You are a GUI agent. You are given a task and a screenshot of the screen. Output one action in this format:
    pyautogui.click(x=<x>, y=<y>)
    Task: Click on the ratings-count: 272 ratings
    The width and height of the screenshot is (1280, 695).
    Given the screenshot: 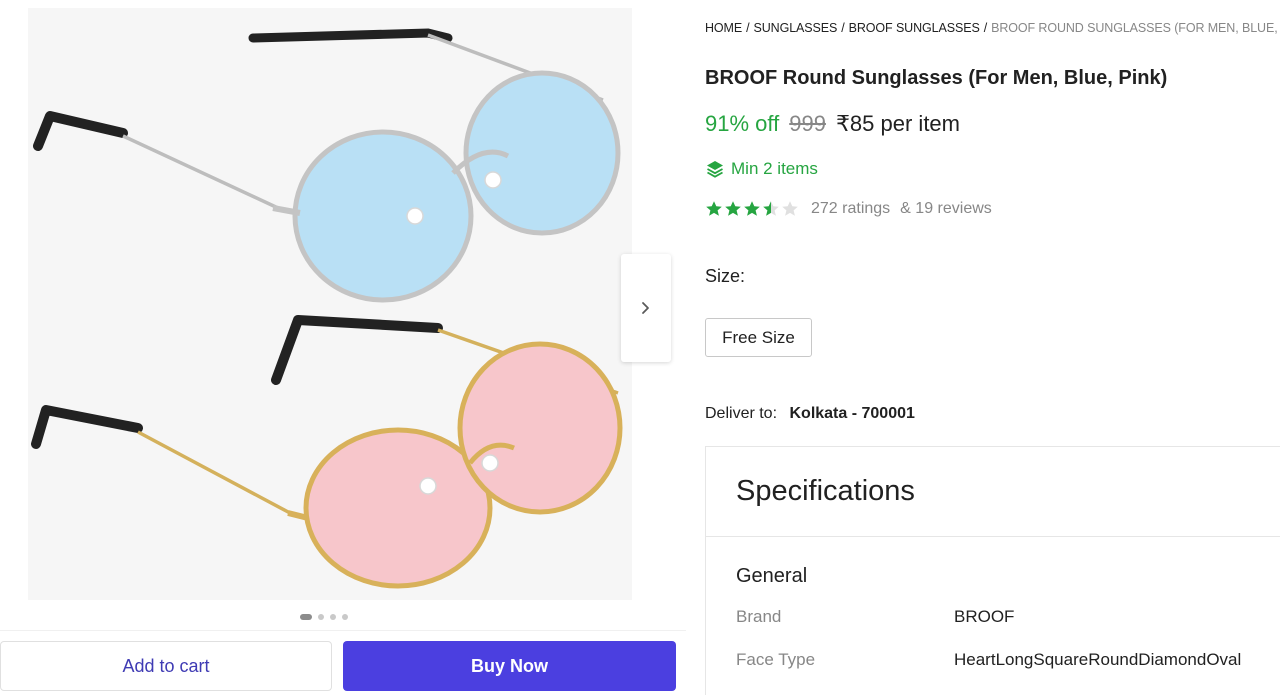 What is the action you would take?
    pyautogui.click(x=850, y=209)
    